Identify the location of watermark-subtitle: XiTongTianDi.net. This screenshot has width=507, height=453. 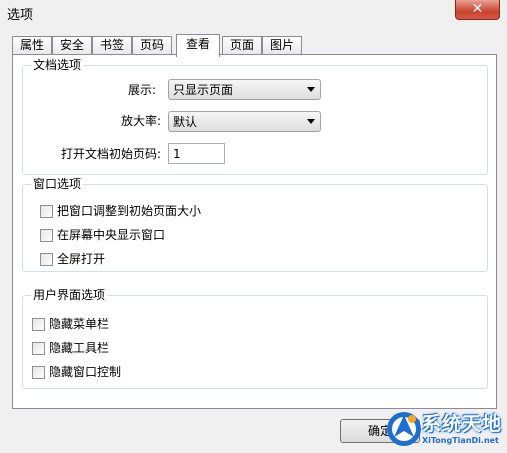
(460, 440).